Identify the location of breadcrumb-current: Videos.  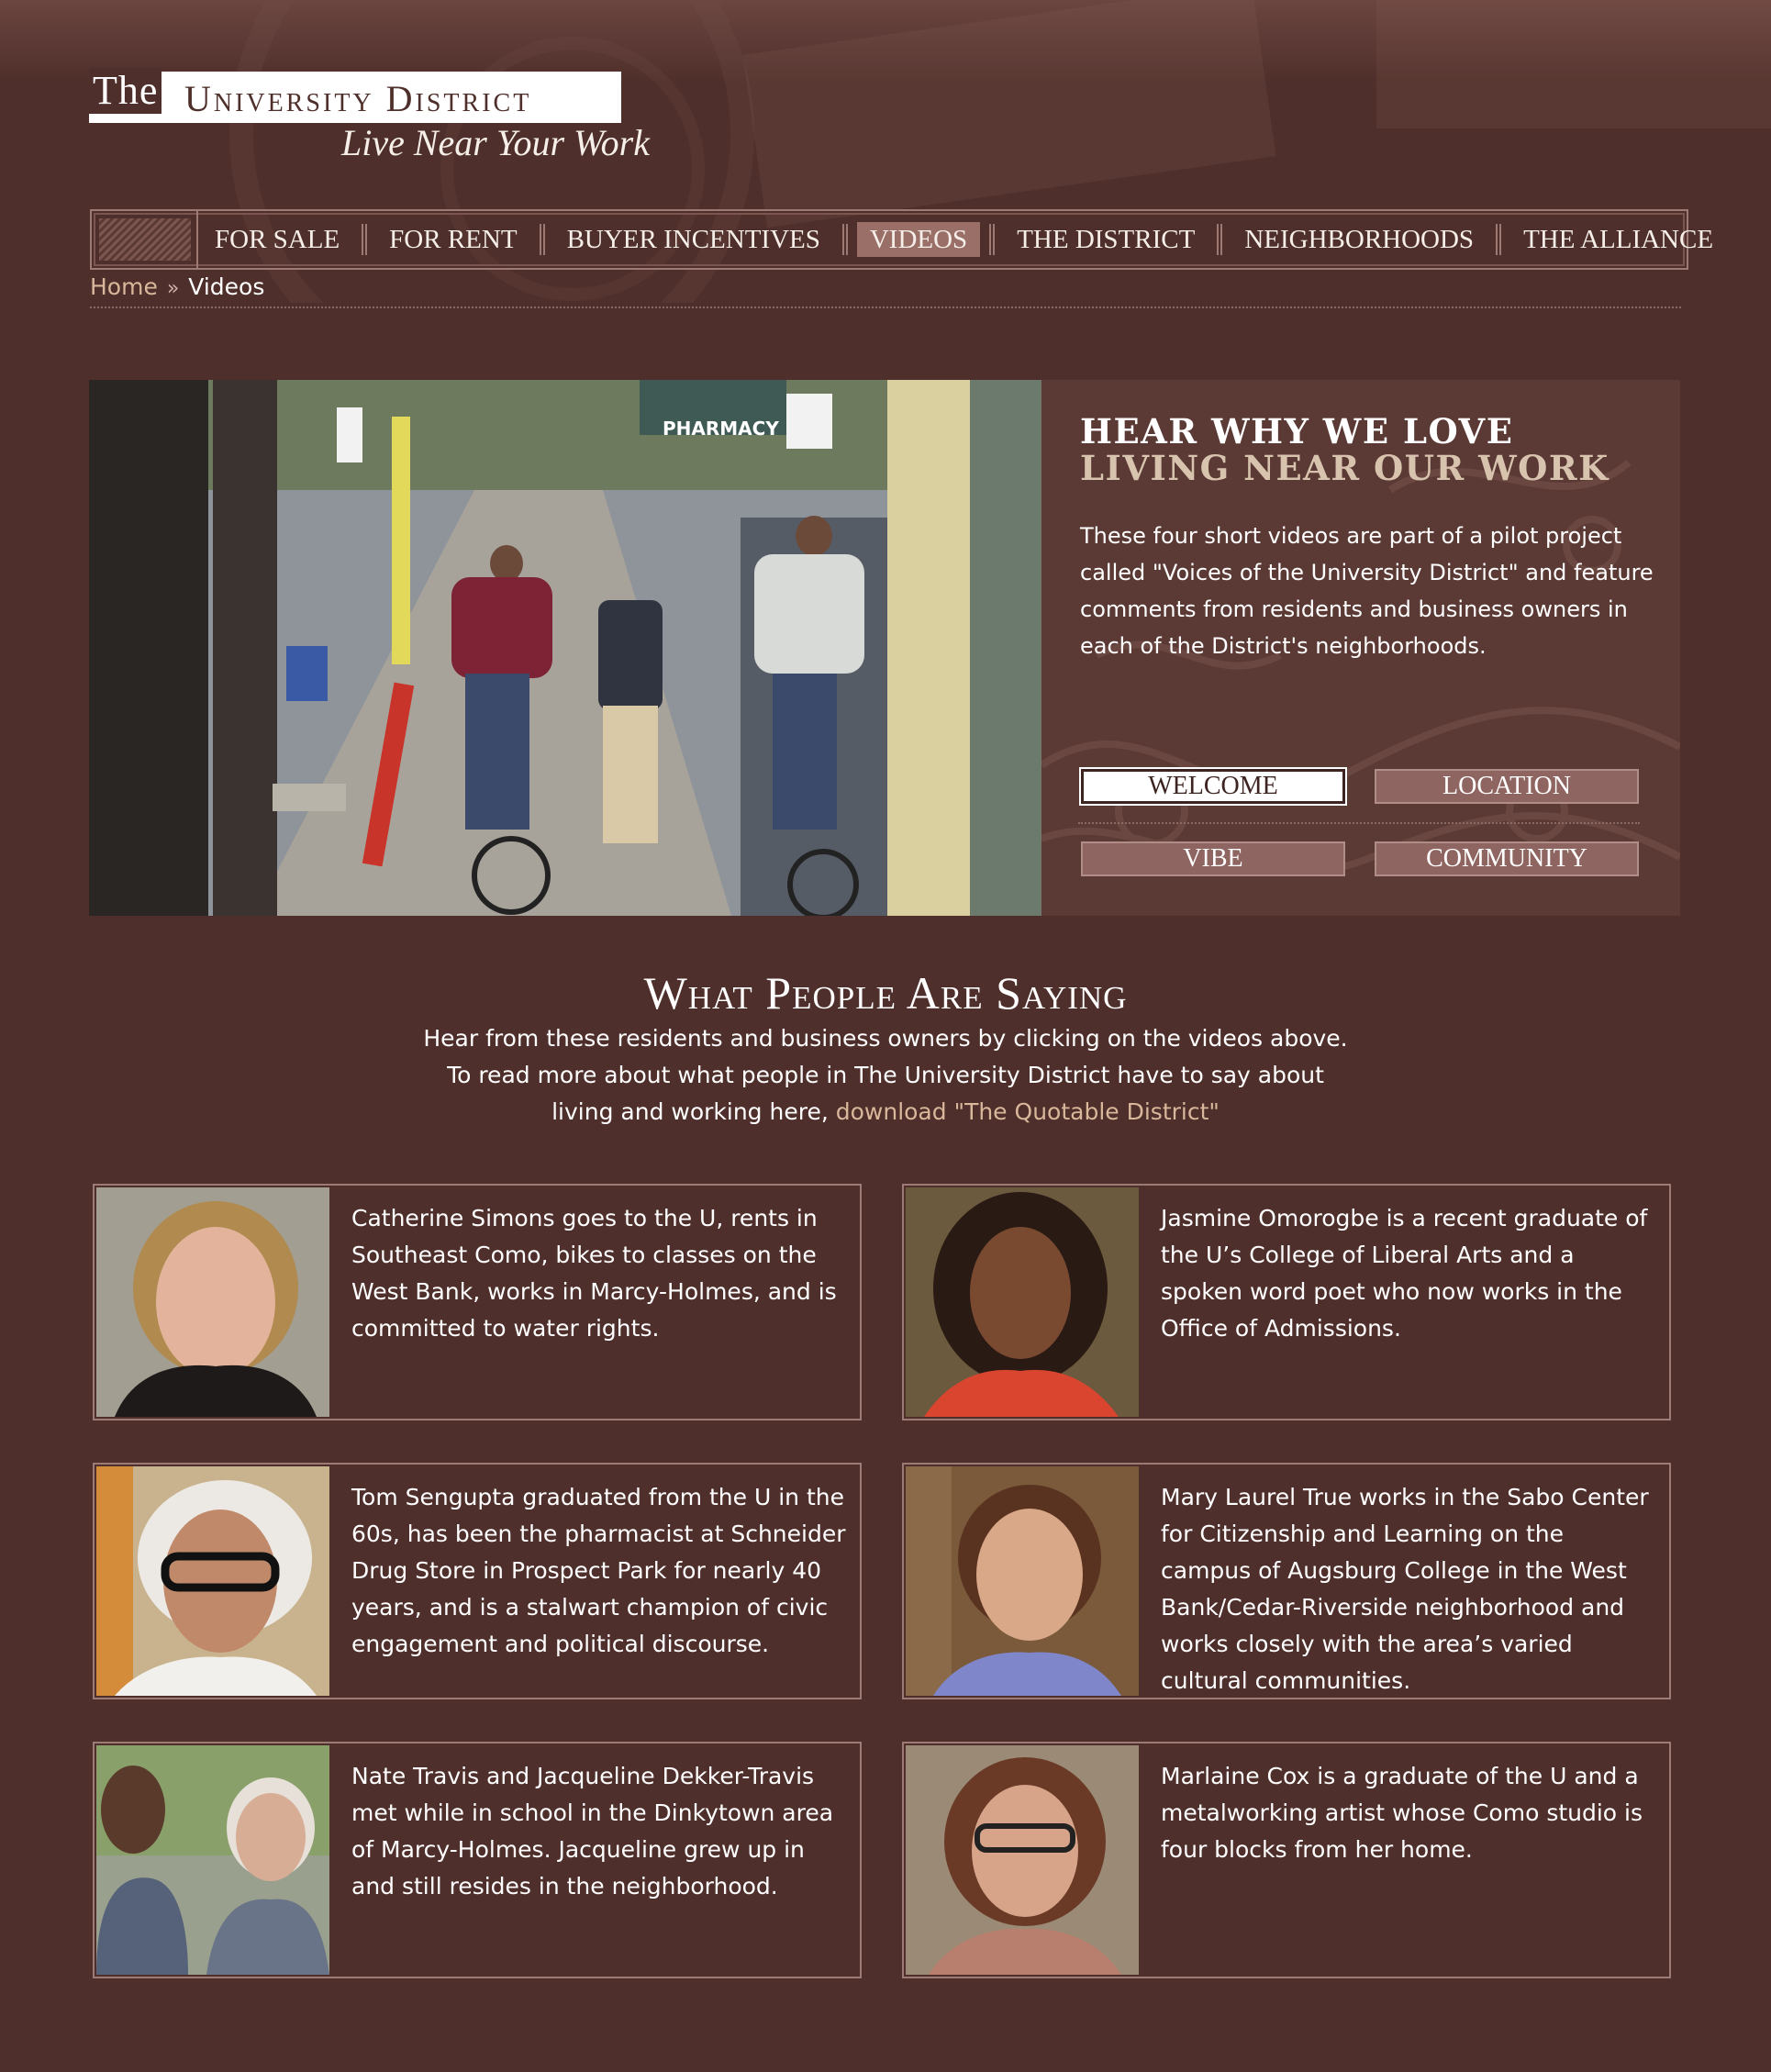
(226, 286).